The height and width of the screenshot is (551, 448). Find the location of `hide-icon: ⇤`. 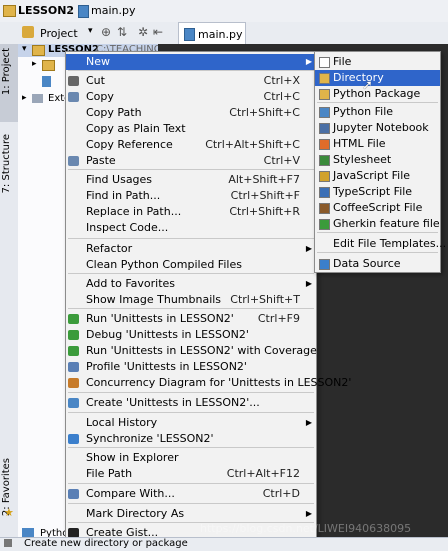

hide-icon: ⇤ is located at coordinates (158, 32).